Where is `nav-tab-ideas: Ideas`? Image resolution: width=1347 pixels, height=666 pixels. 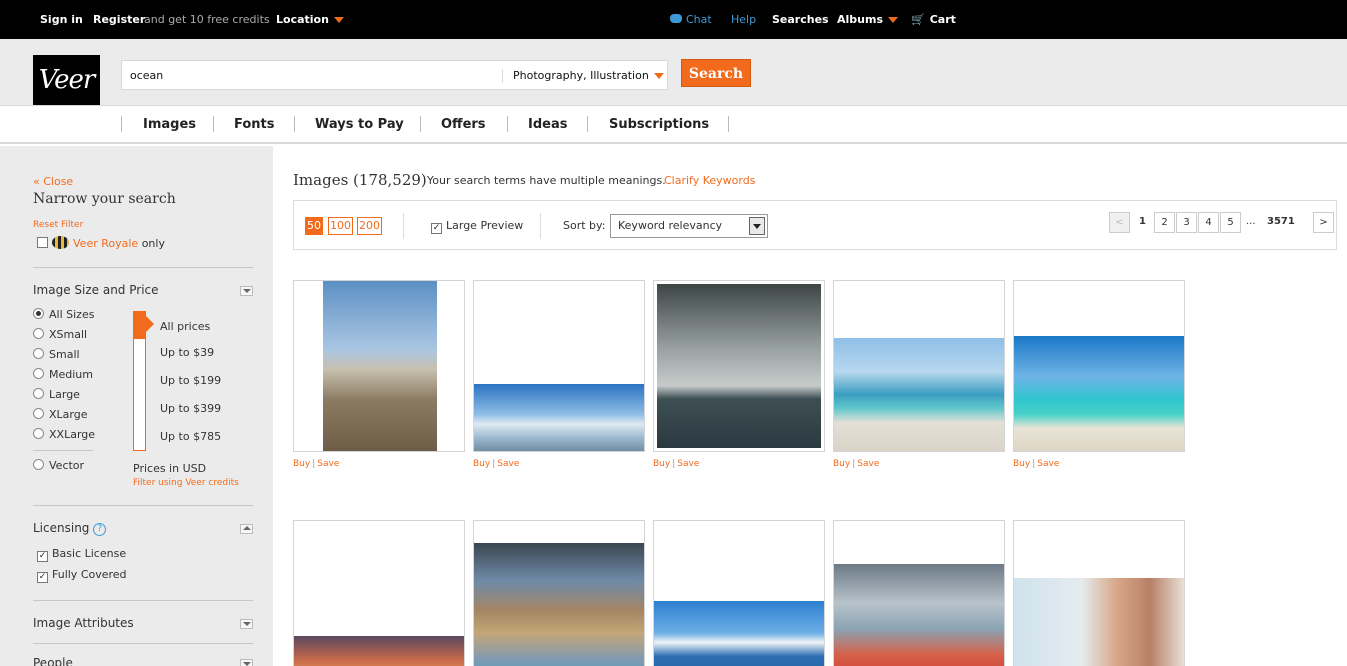 nav-tab-ideas: Ideas is located at coordinates (547, 124).